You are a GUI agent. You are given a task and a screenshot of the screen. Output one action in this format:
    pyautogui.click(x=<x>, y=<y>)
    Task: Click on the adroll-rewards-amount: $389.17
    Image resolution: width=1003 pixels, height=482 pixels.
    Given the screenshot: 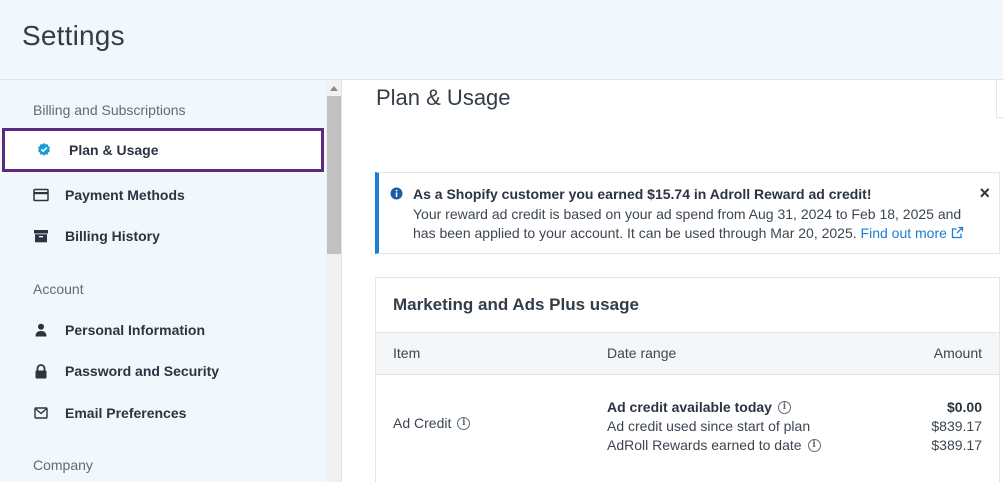 What is the action you would take?
    pyautogui.click(x=956, y=445)
    